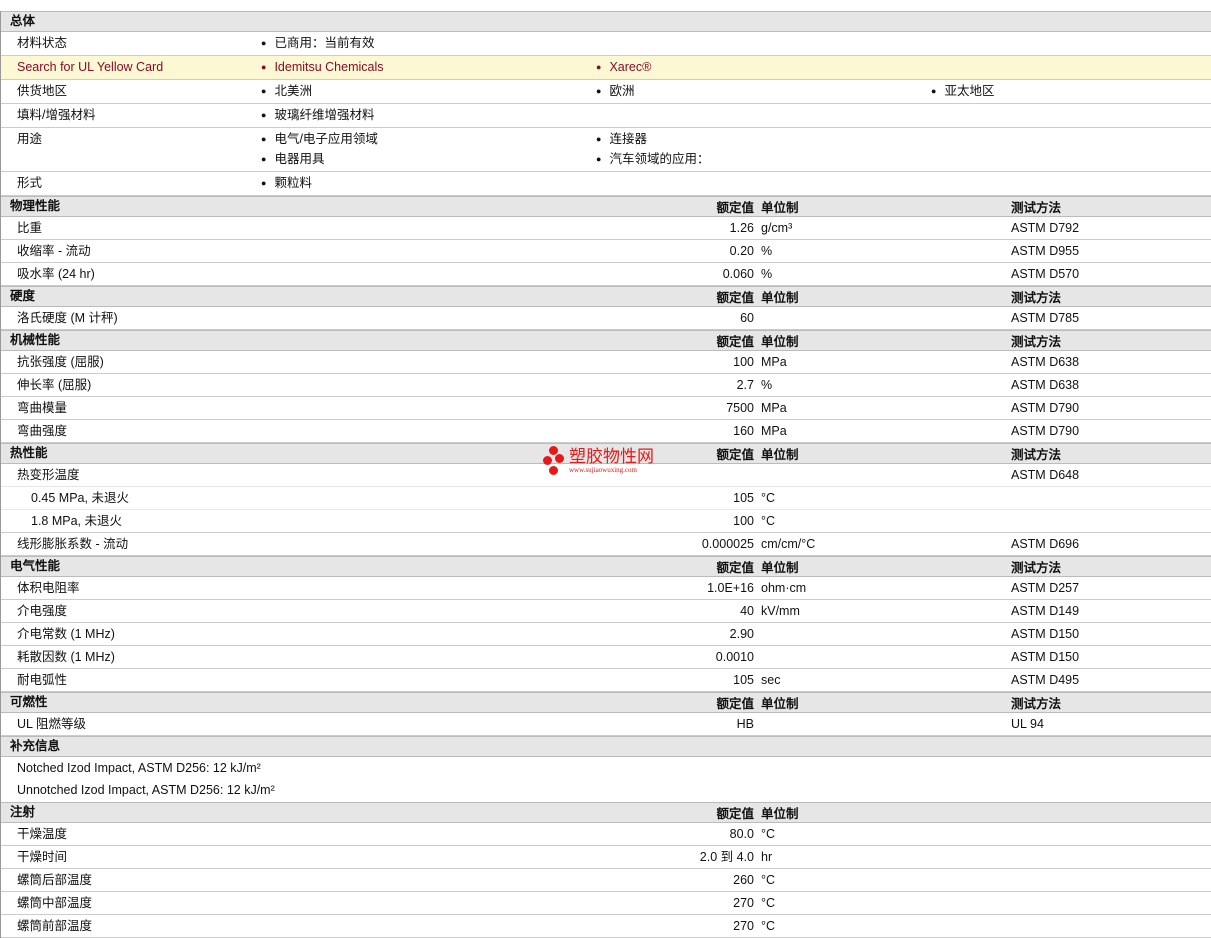  I want to click on property-value: HB, so click(745, 724).